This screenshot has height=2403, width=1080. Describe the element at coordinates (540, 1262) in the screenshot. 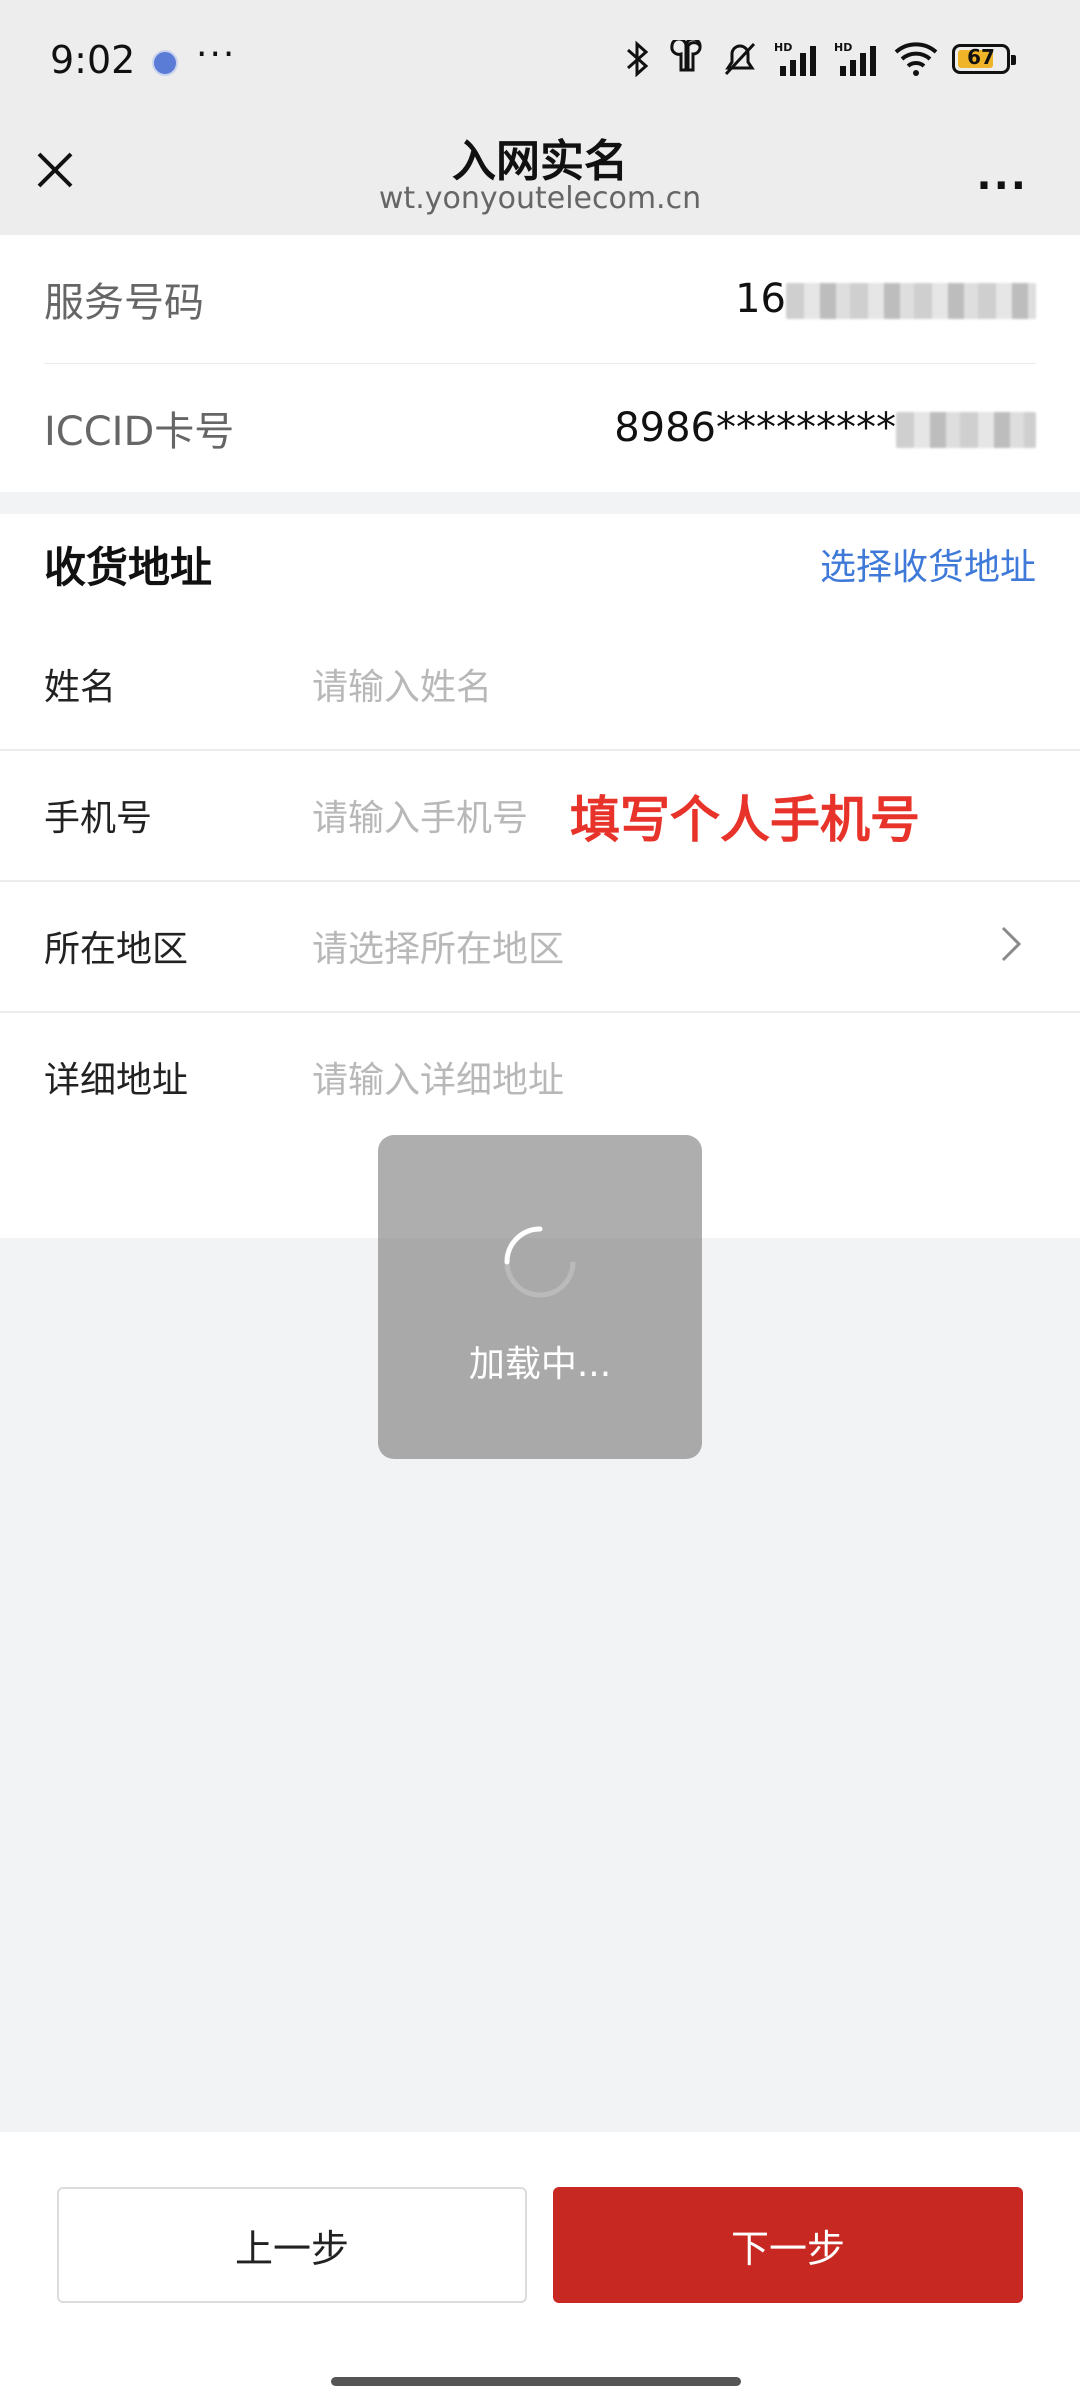

I see `loading-spinner-icon` at that location.